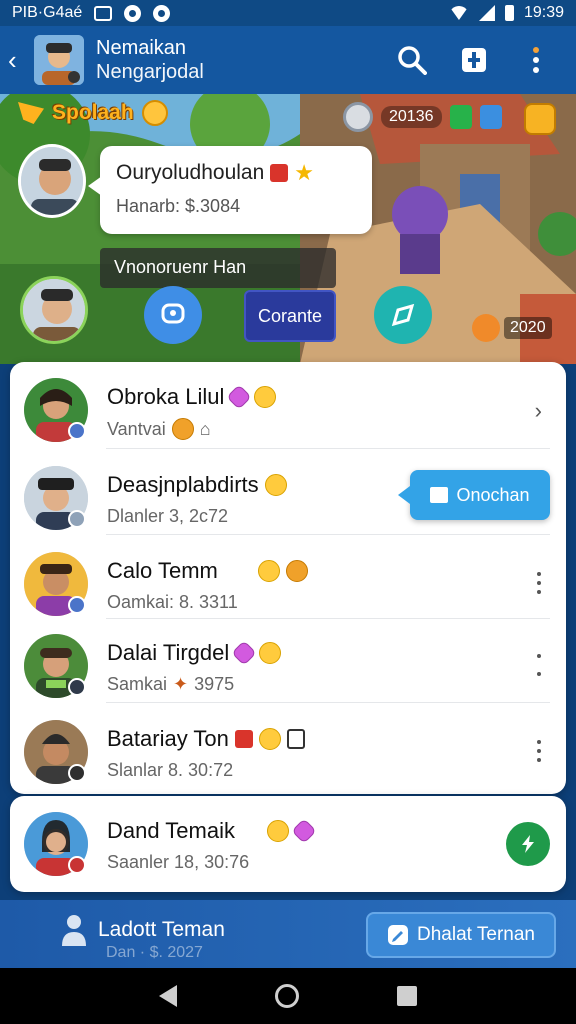 The height and width of the screenshot is (1024, 576). I want to click on popup-label: Onochan, so click(493, 494).